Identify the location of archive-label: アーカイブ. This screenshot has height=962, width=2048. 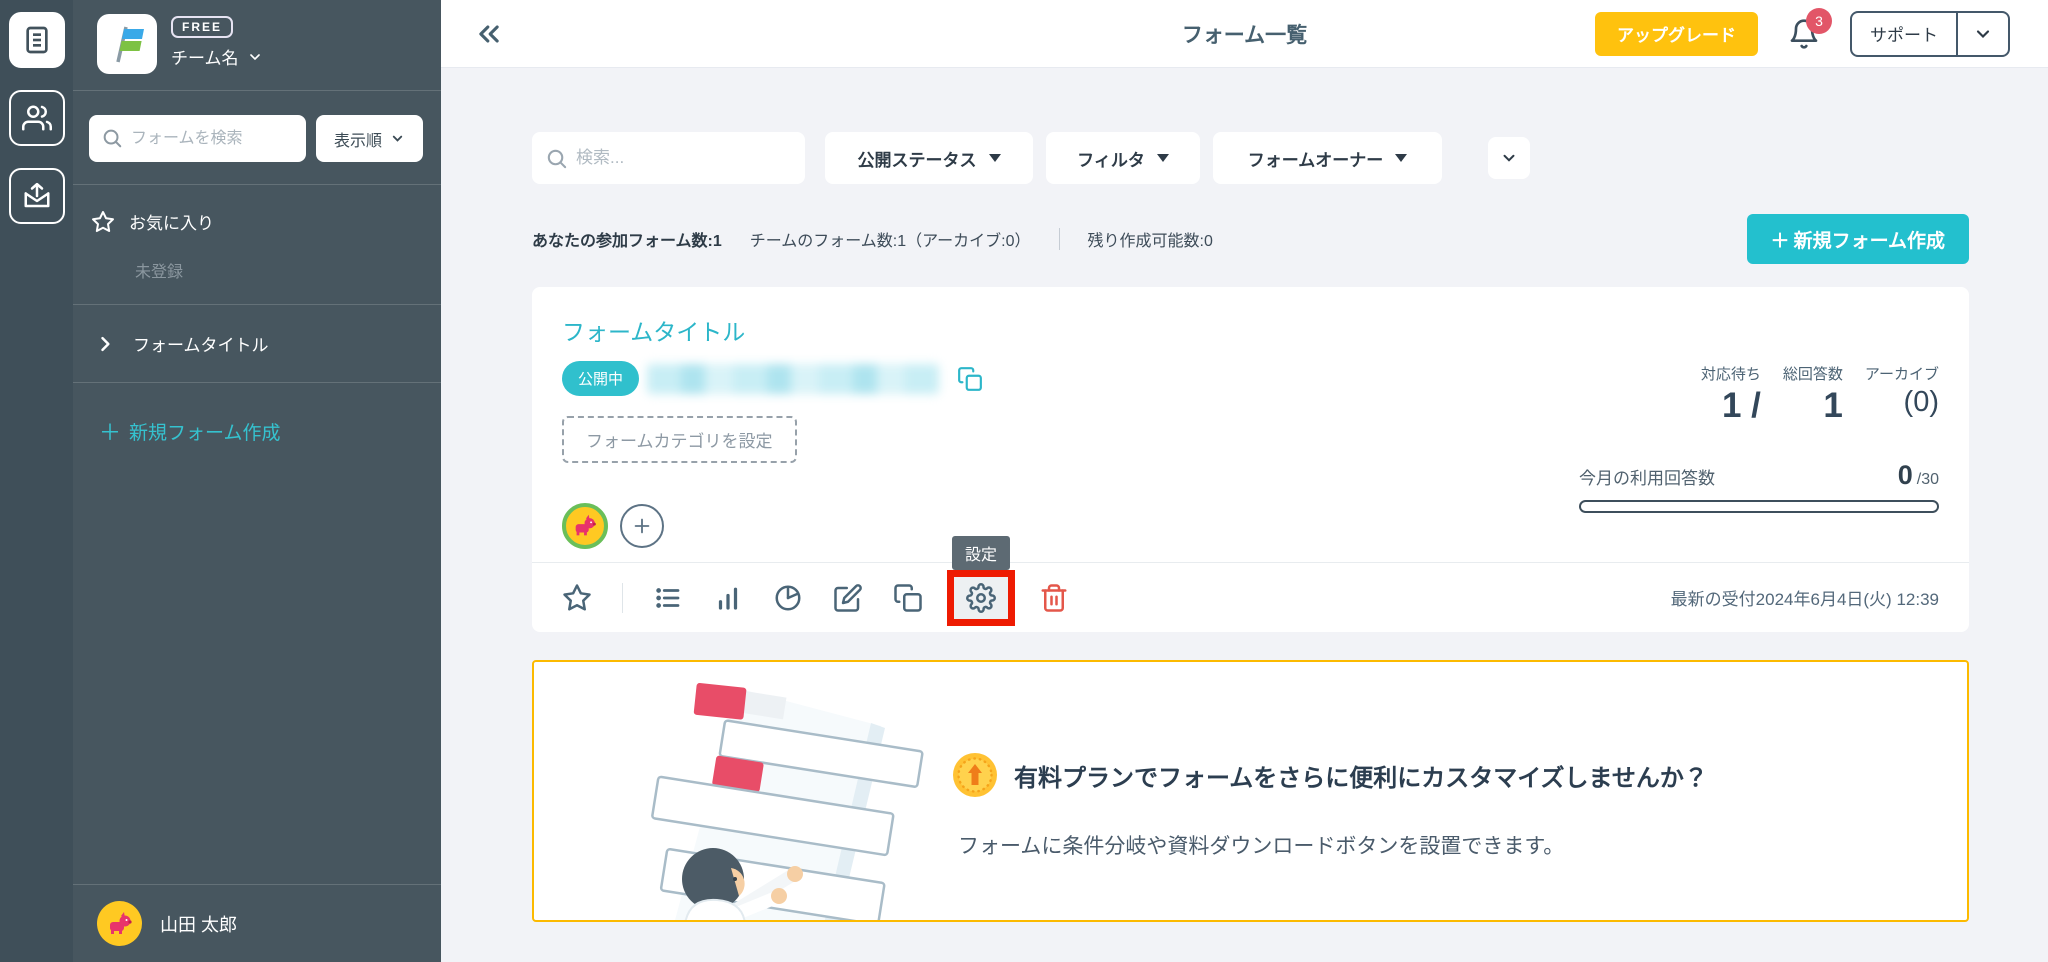
(1901, 374).